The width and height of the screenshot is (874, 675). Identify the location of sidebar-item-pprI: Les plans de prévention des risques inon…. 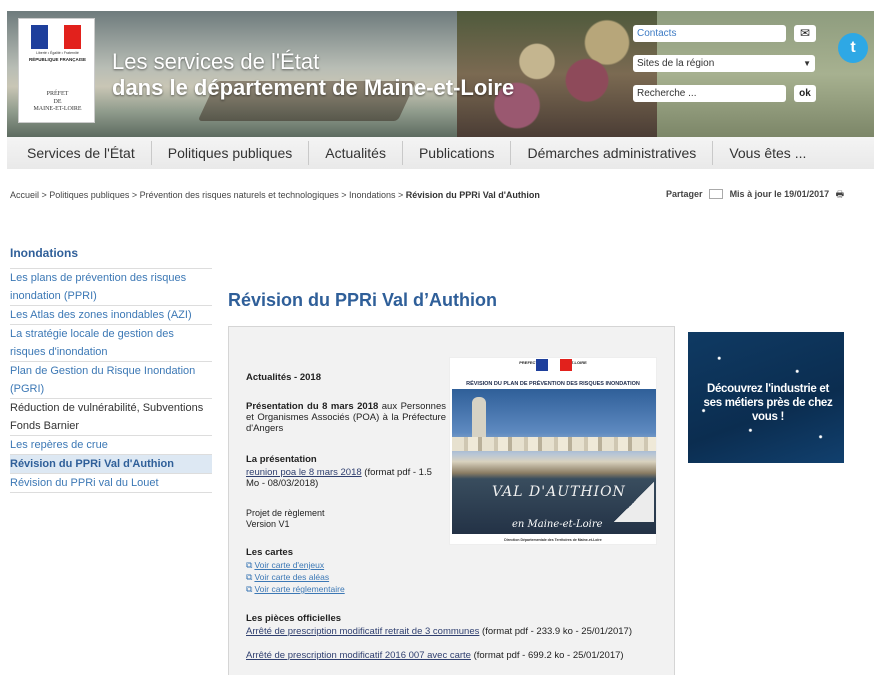
(111, 286).